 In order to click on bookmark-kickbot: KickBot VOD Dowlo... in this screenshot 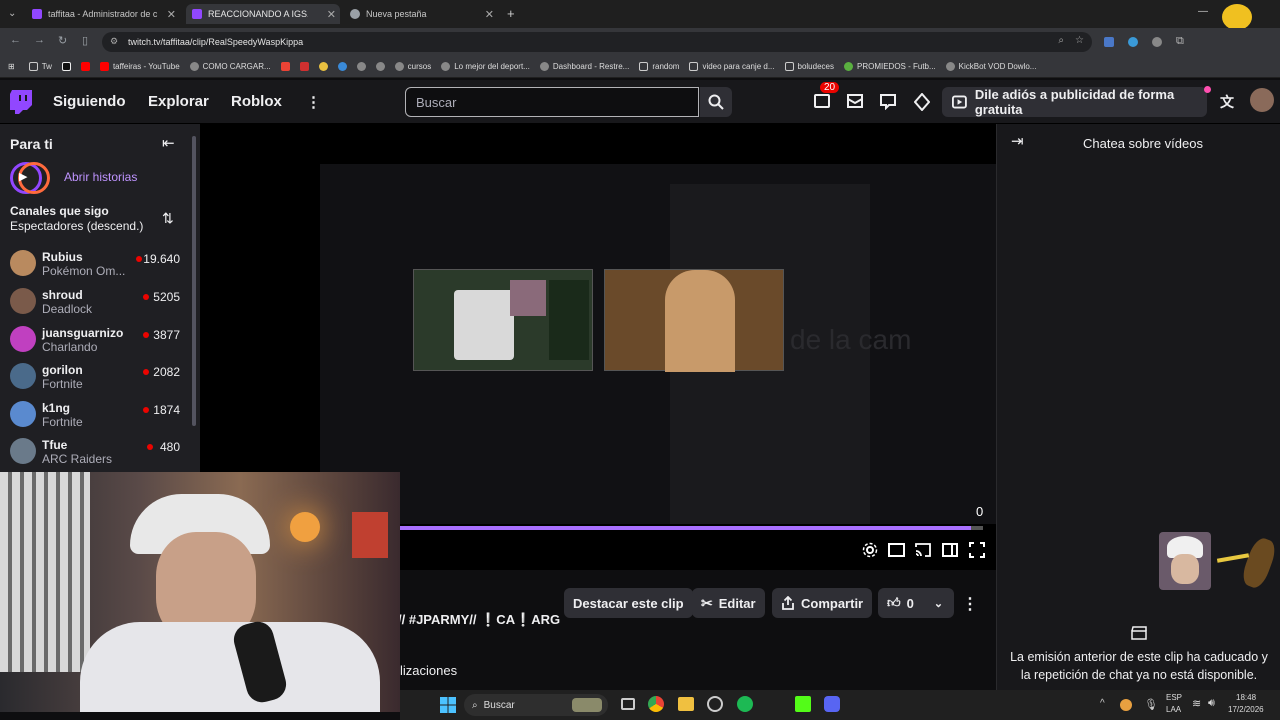, I will do `click(990, 66)`.